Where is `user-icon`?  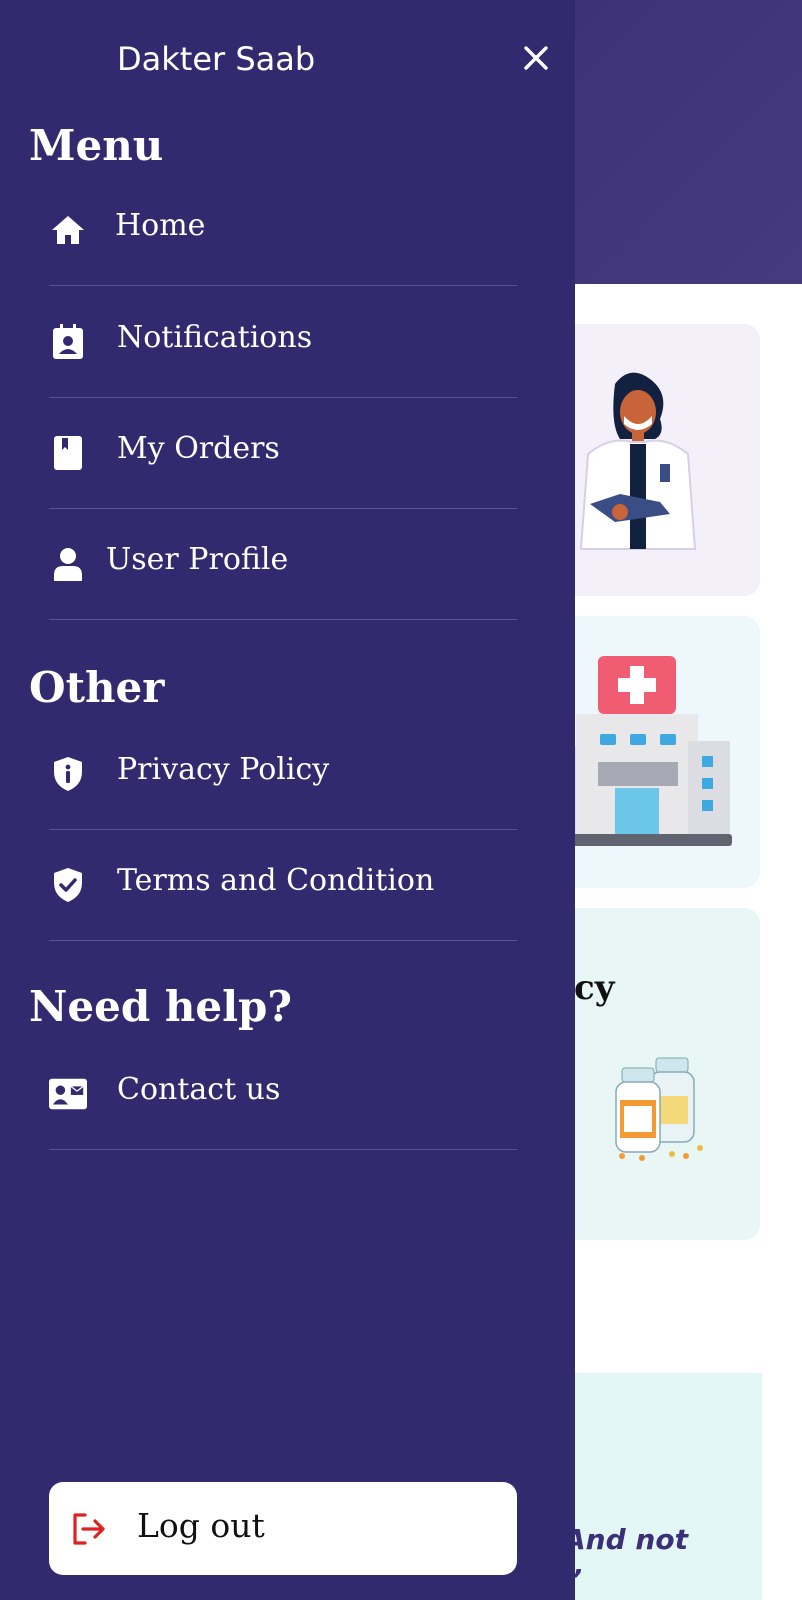 user-icon is located at coordinates (68, 564).